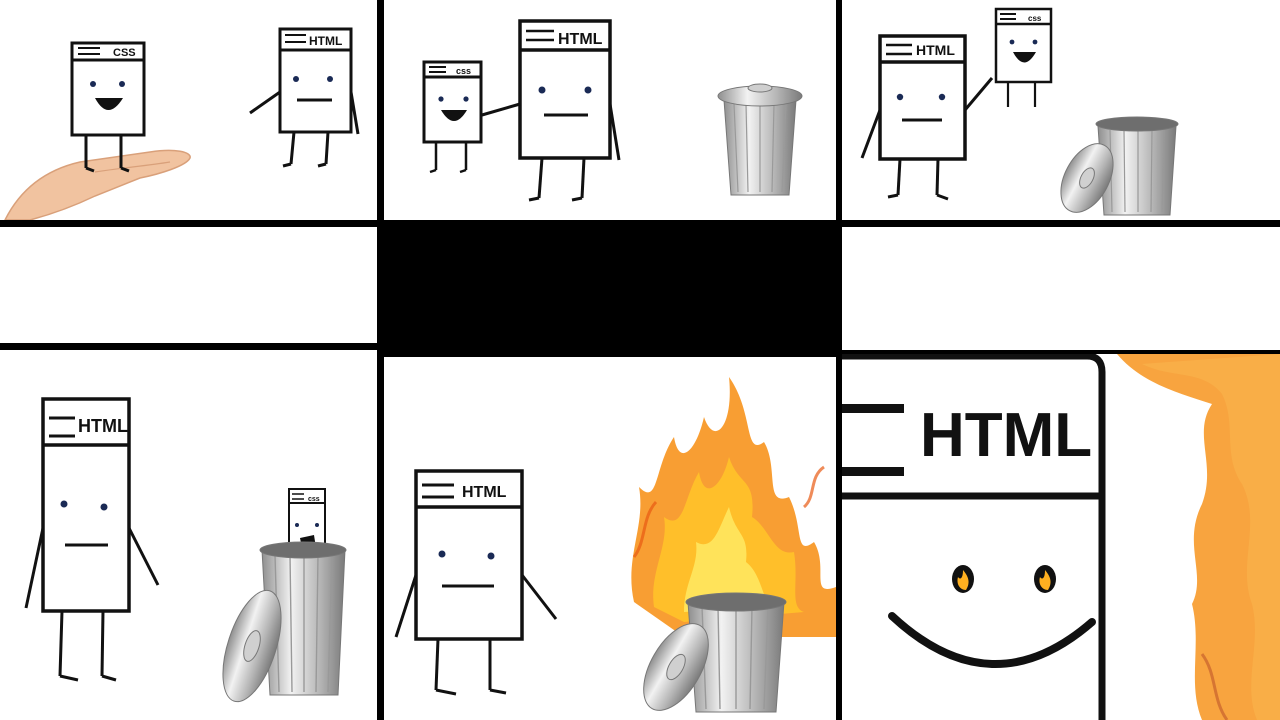  Describe the element at coordinates (610, 290) in the screenshot. I see `panel-5-black` at that location.